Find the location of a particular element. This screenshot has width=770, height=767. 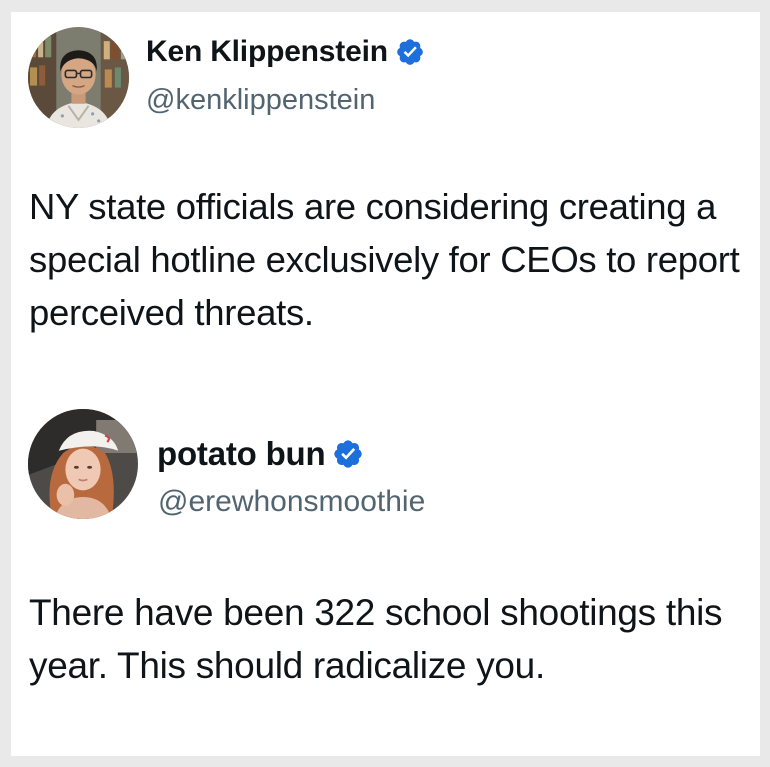

author-handle: @erewhonsmoothie is located at coordinates (291, 502).